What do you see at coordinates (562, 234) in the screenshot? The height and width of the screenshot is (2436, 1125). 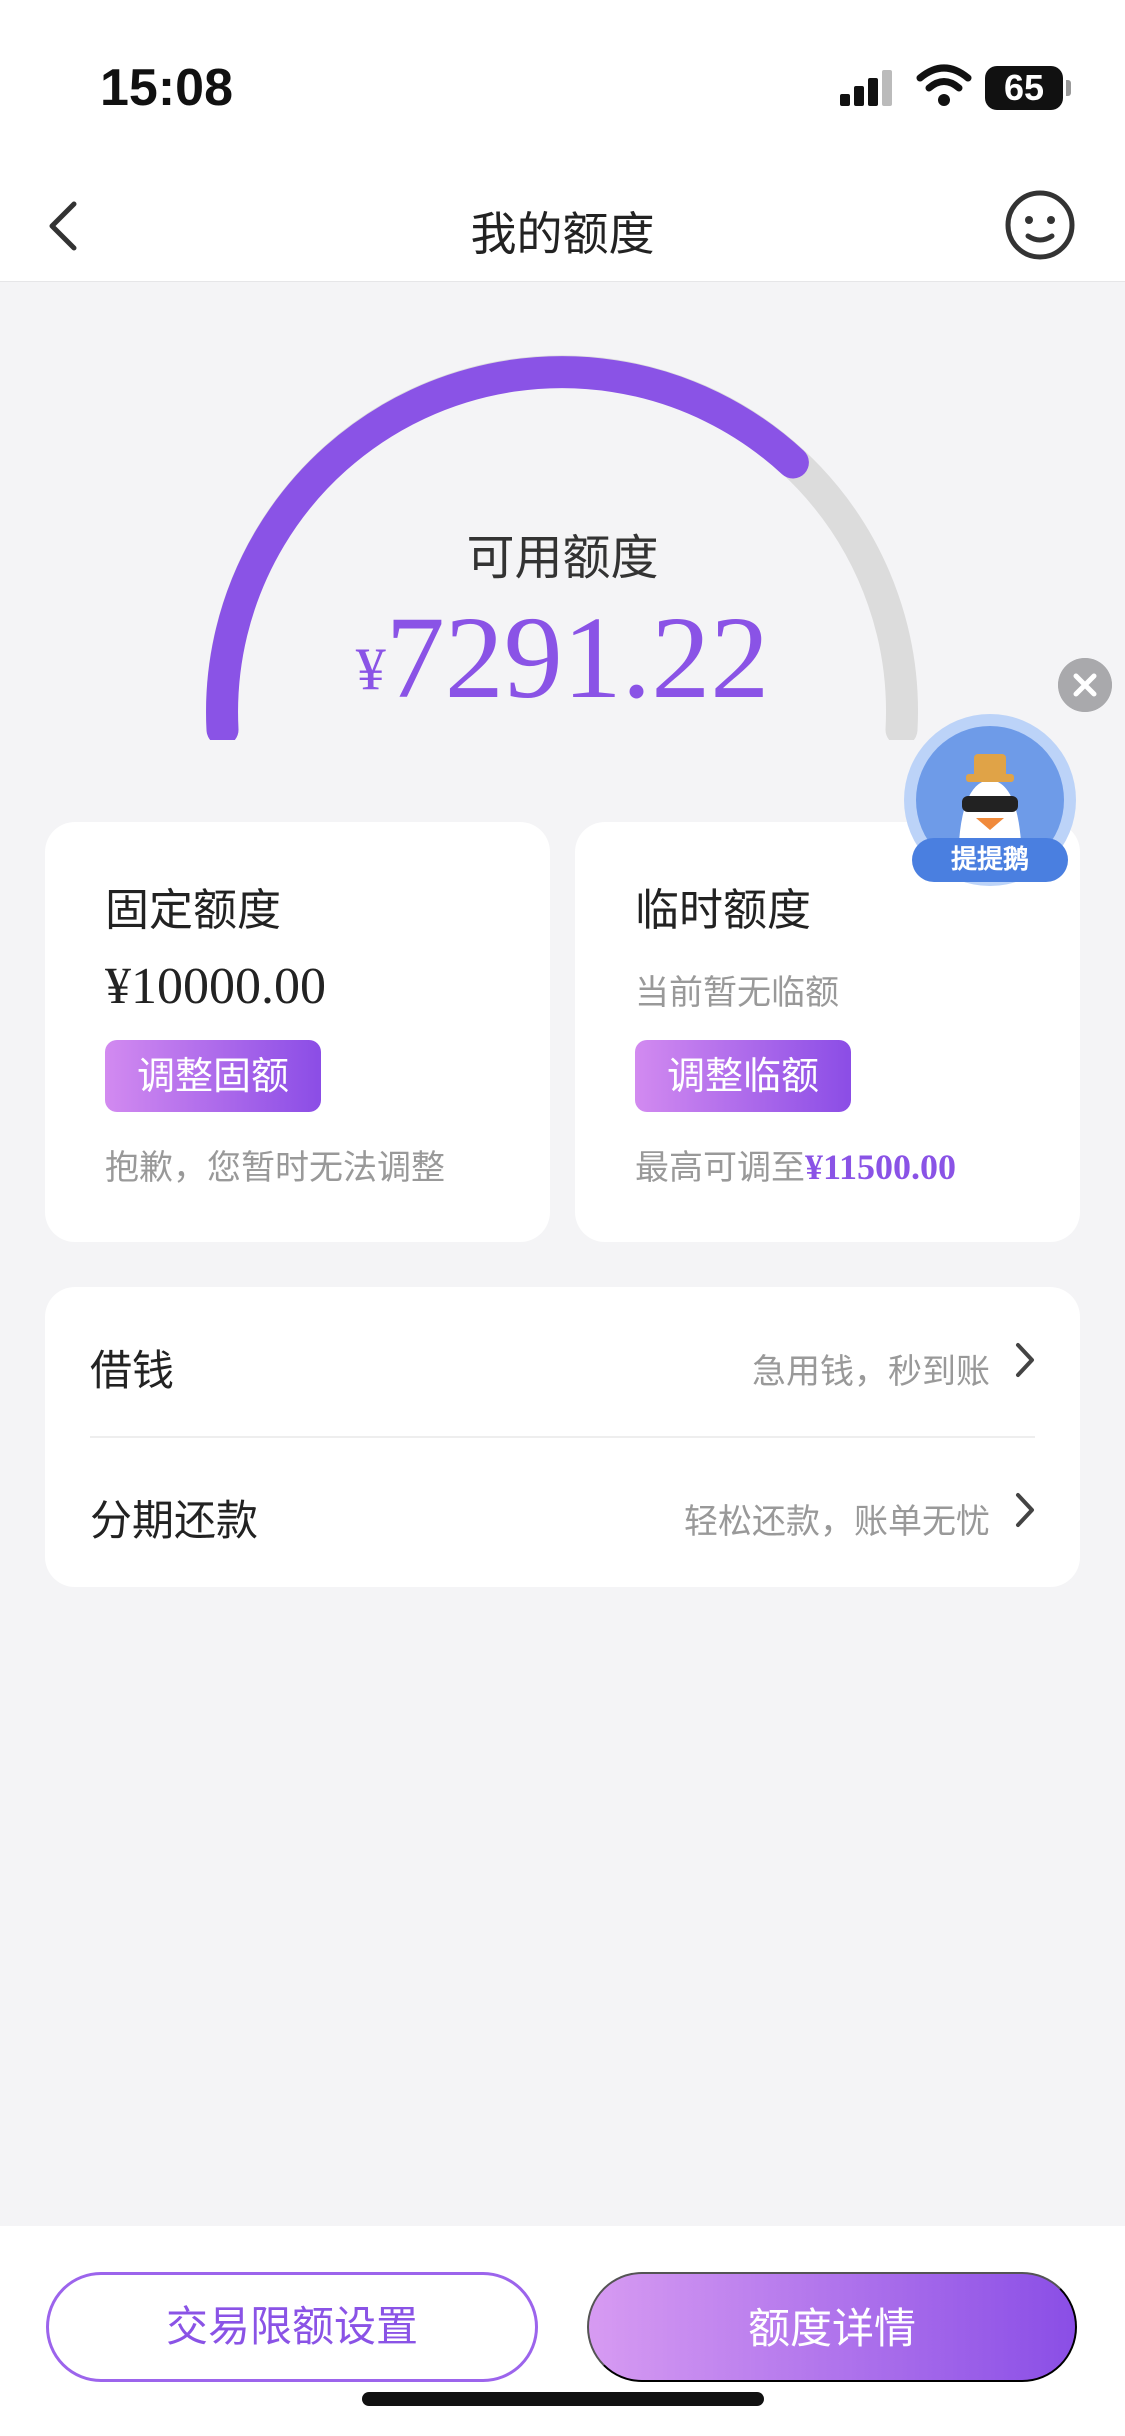 I see `page-title: 我的额度` at bounding box center [562, 234].